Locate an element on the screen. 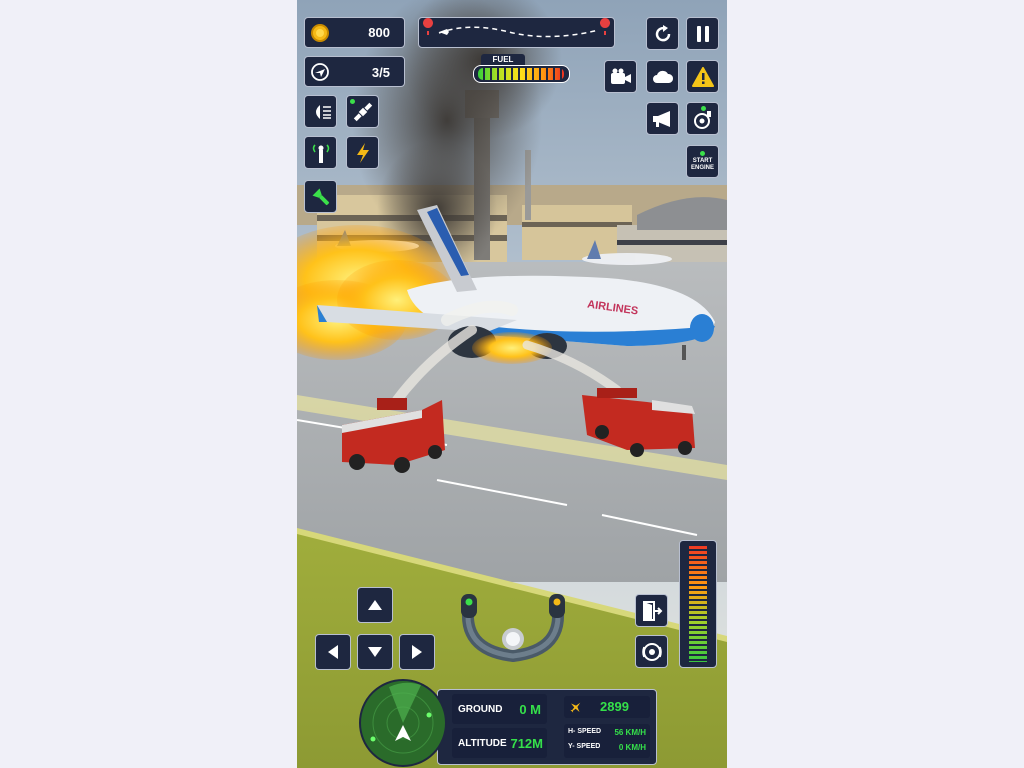 This screenshot has width=1024, height=768. ground-row: GROUND 0 M is located at coordinates (499, 709).